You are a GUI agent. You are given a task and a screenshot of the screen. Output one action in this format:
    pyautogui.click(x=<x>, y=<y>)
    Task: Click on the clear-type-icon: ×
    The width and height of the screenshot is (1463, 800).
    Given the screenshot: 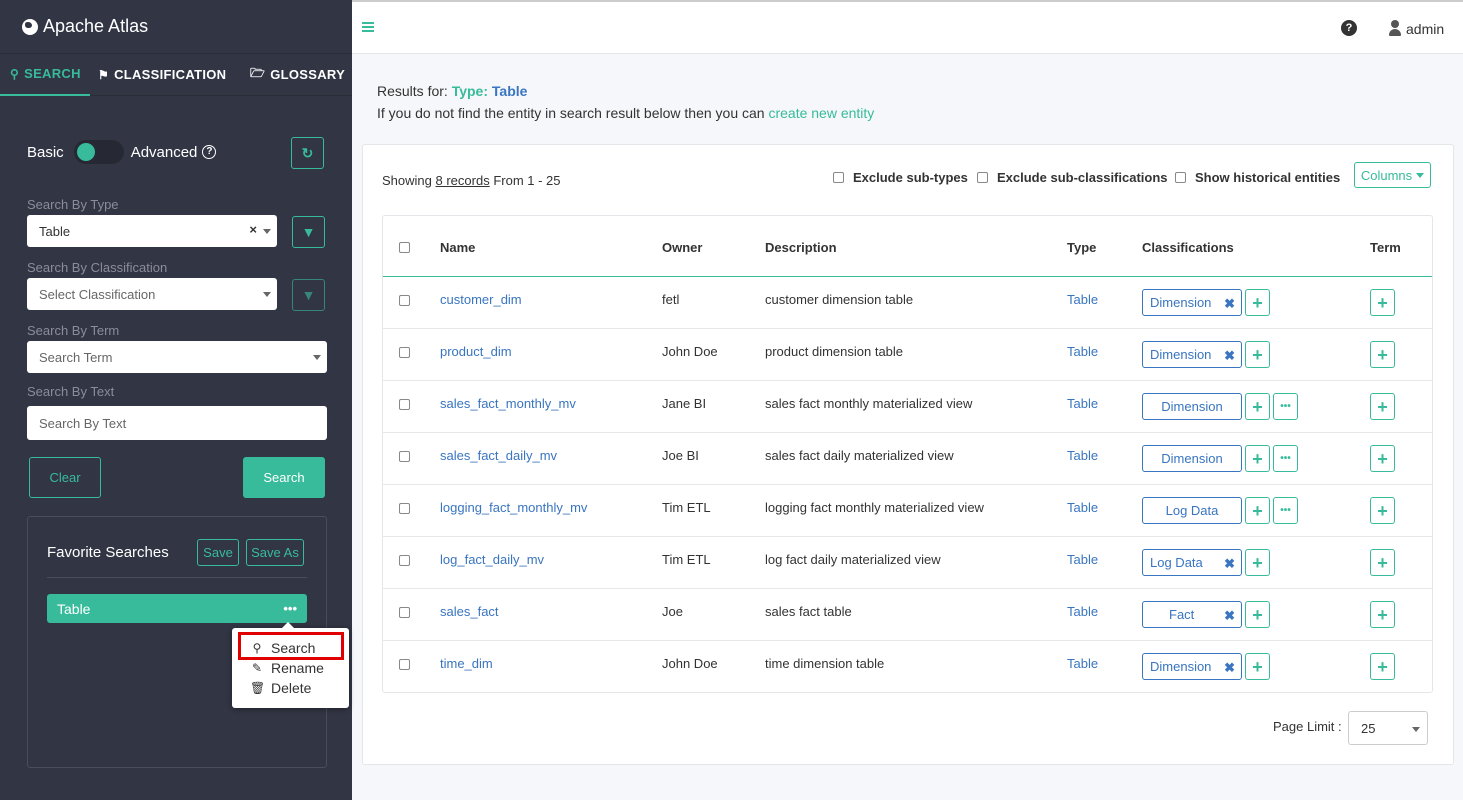 What is the action you would take?
    pyautogui.click(x=253, y=229)
    